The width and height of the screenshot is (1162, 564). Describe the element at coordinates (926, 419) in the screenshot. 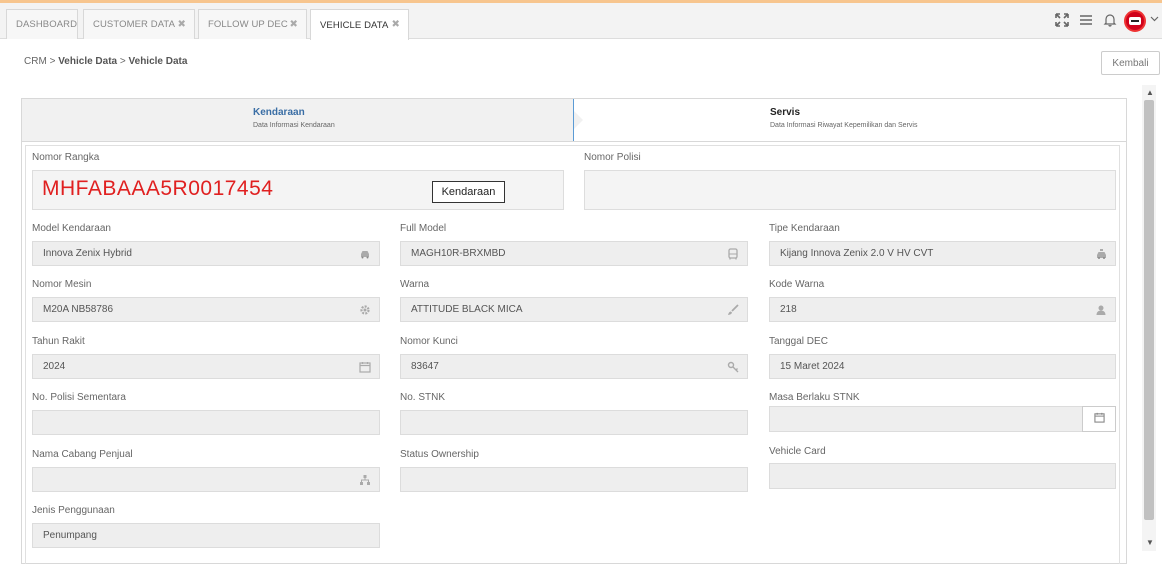

I see `masa-berlaku-stnk-field` at that location.